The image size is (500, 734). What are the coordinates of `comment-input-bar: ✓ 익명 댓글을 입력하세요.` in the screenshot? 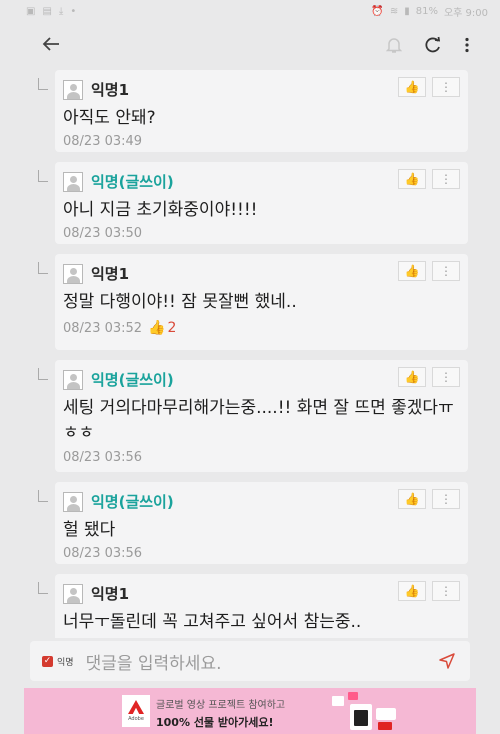 It's located at (250, 661).